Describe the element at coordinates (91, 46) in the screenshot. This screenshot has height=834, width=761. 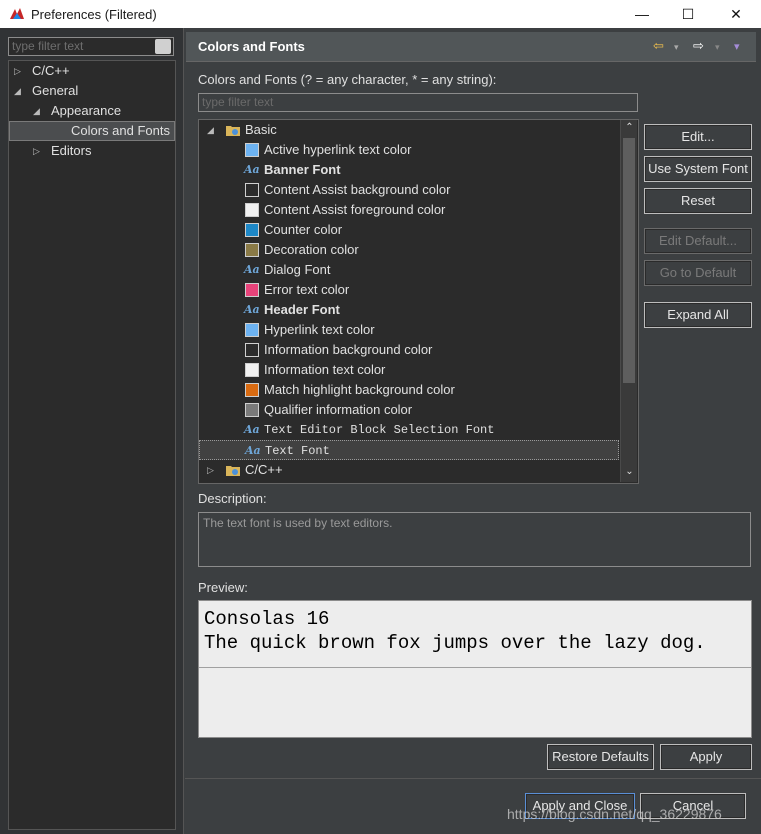
I see `left-filter-input: type filter text` at that location.